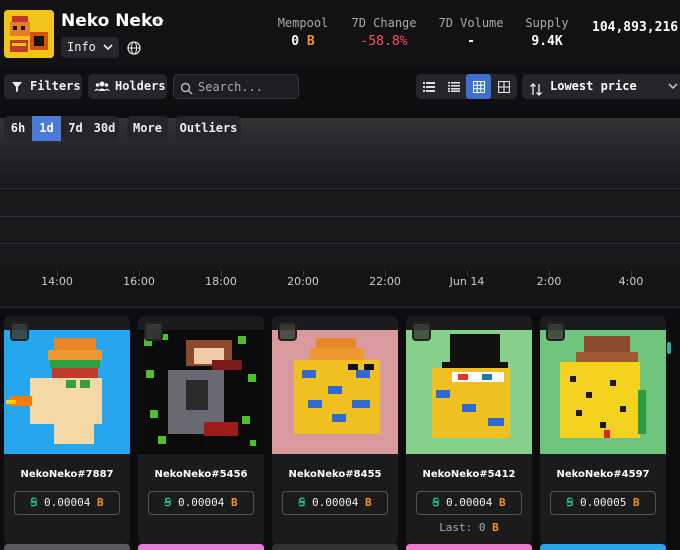  I want to click on time-range-7d: 7d, so click(75, 128).